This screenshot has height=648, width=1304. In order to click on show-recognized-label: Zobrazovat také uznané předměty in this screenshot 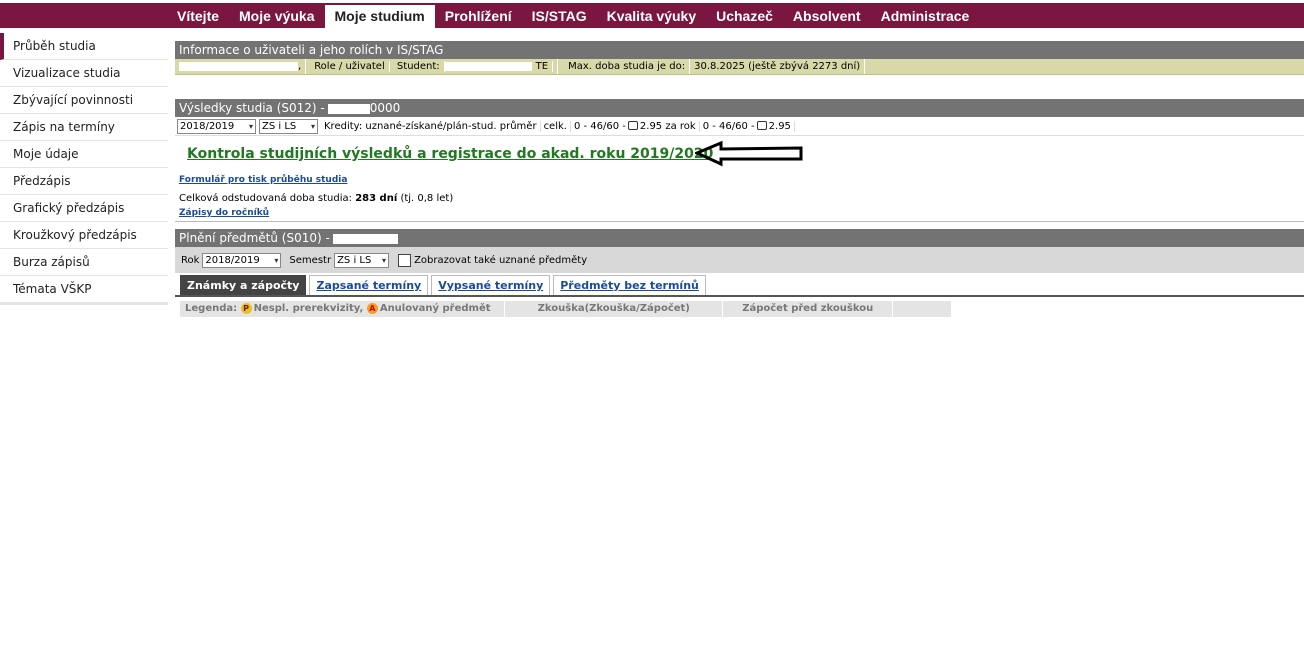, I will do `click(501, 260)`.